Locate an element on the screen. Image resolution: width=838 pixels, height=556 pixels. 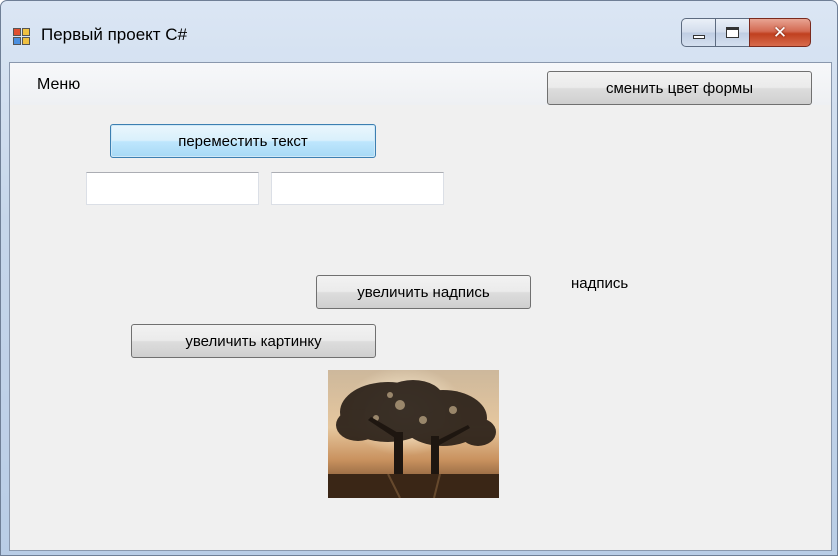
minimize-icon is located at coordinates (698, 36).